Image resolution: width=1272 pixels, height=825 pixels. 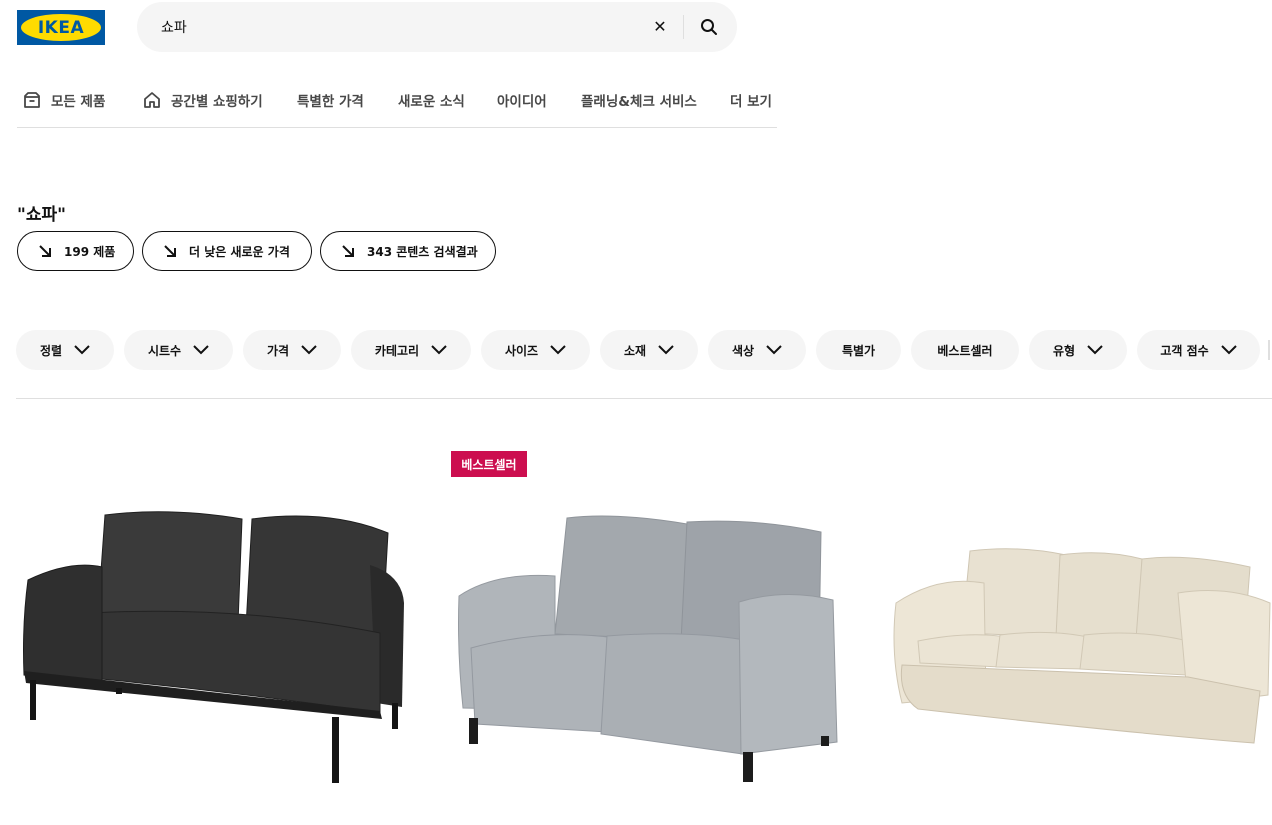 What do you see at coordinates (217, 102) in the screenshot?
I see `nav-label: 공간별 쇼핑하기` at bounding box center [217, 102].